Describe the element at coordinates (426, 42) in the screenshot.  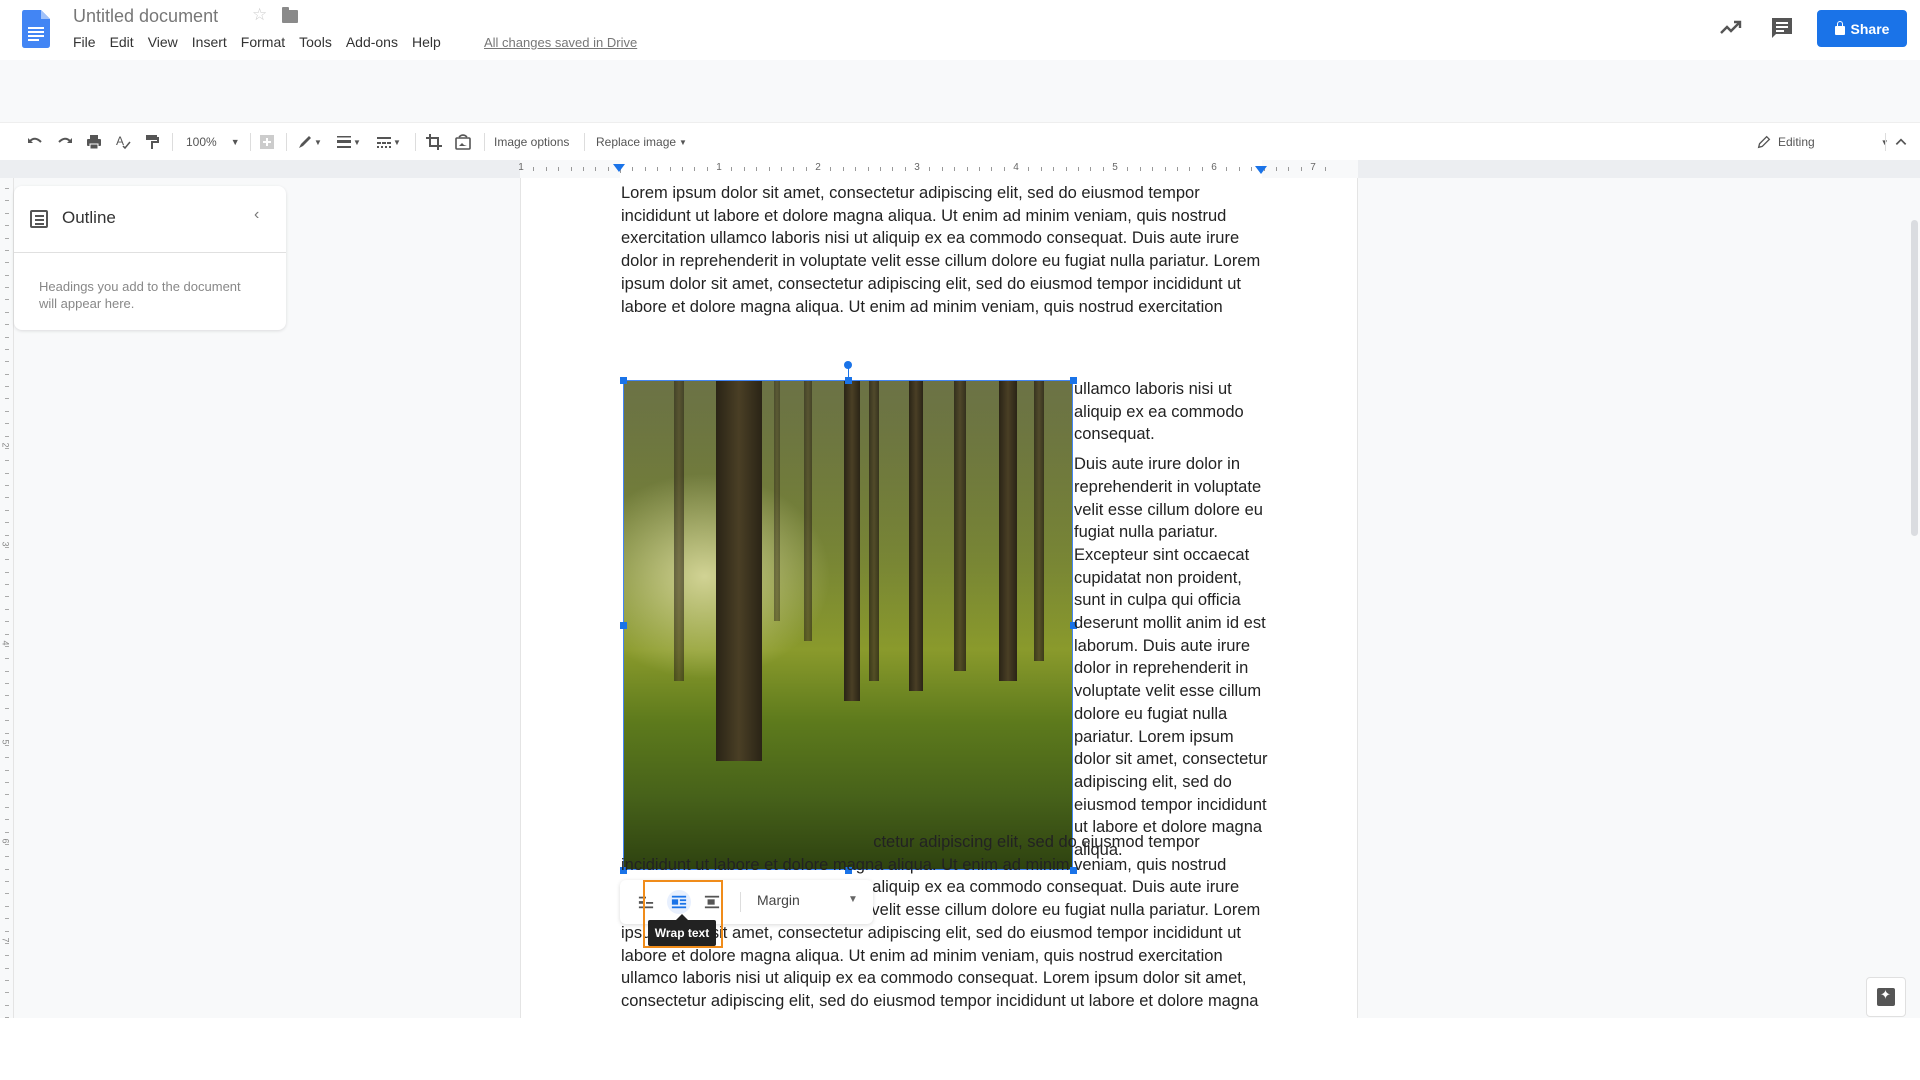
I see `menu-help: Help` at that location.